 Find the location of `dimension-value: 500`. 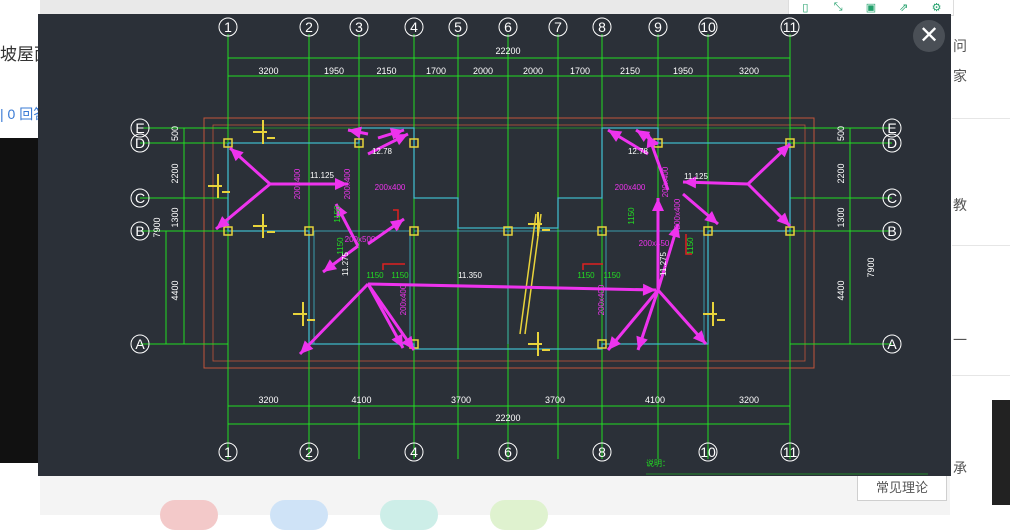

dimension-value: 500 is located at coordinates (175, 133).